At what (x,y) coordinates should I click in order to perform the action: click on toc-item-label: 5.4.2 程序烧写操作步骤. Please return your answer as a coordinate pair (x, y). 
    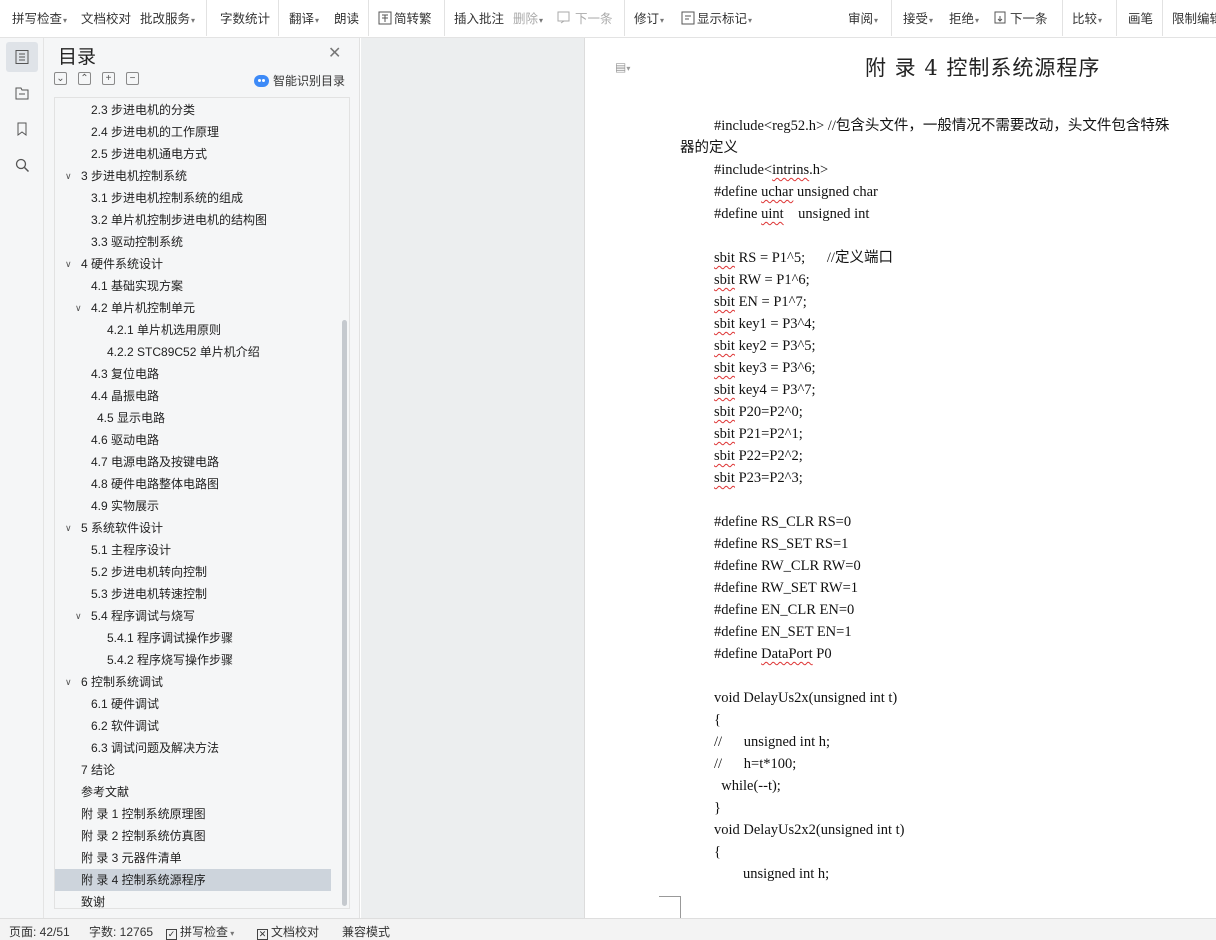
    Looking at the image, I should click on (170, 660).